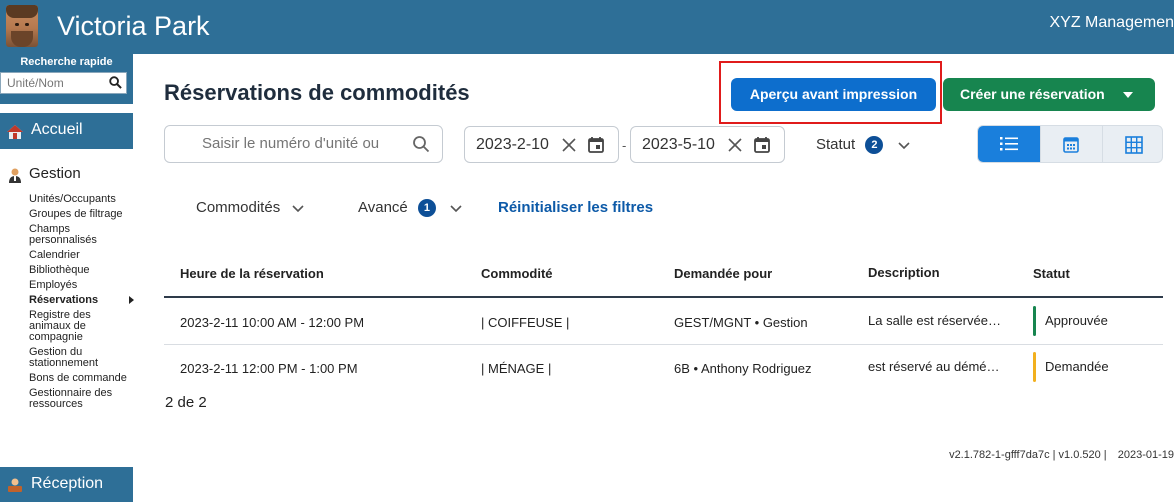 This screenshot has width=1174, height=502. I want to click on quick-search-panel: Recherche rapide, so click(66, 79).